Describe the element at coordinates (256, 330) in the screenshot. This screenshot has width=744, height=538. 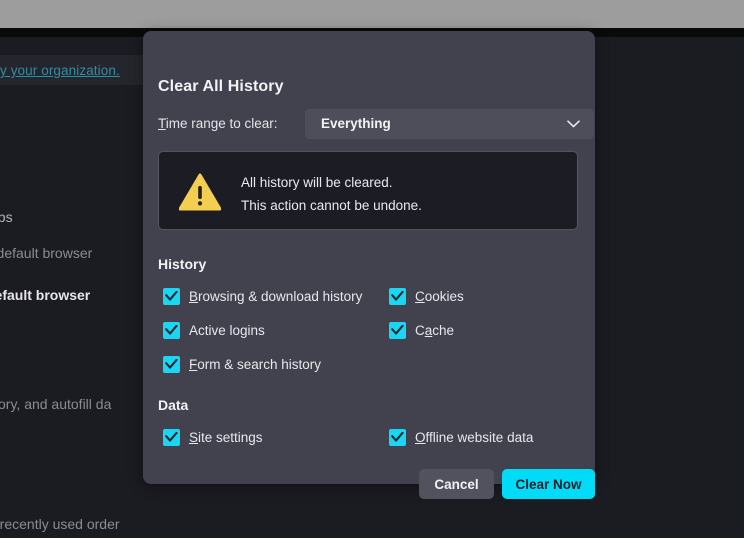
I see `label-text: ins` at that location.